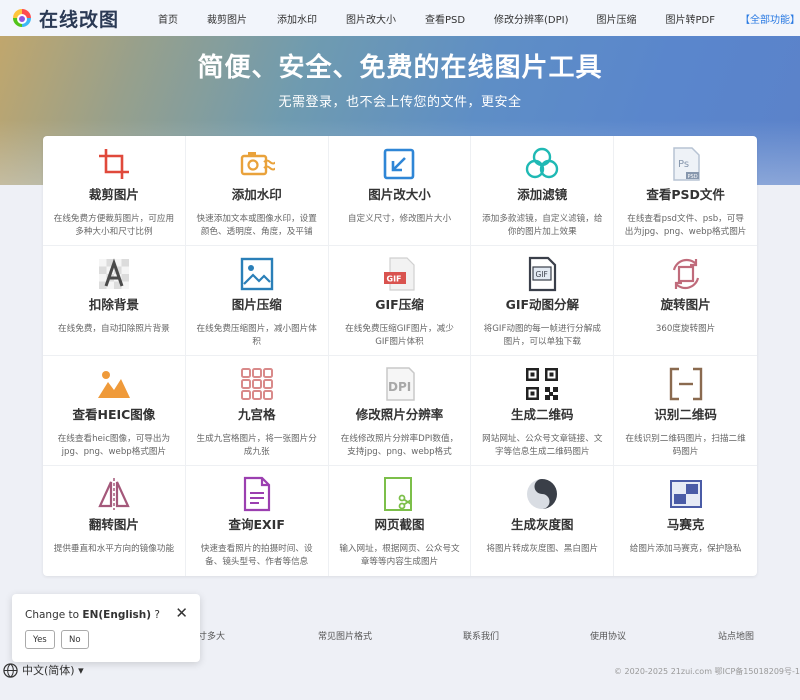  I want to click on language-label: 中文(简体) ▾, so click(53, 670).